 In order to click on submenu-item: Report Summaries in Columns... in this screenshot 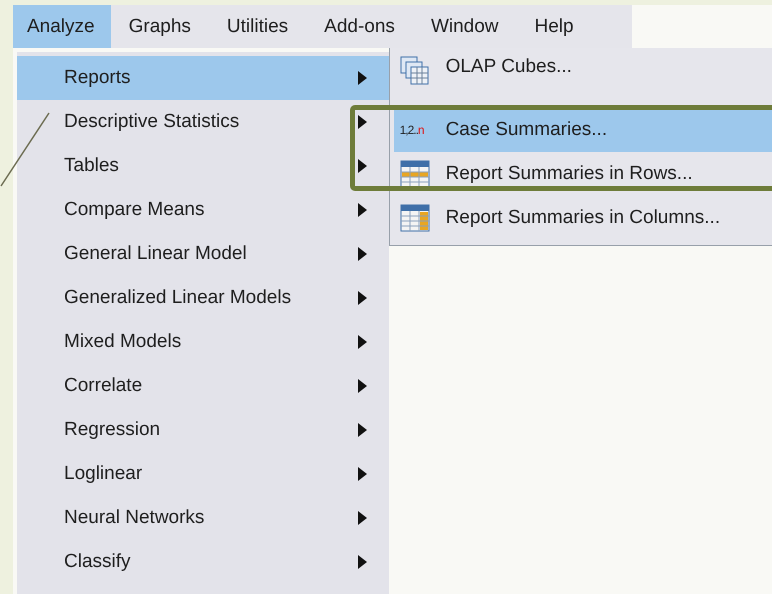, I will do `click(583, 218)`.